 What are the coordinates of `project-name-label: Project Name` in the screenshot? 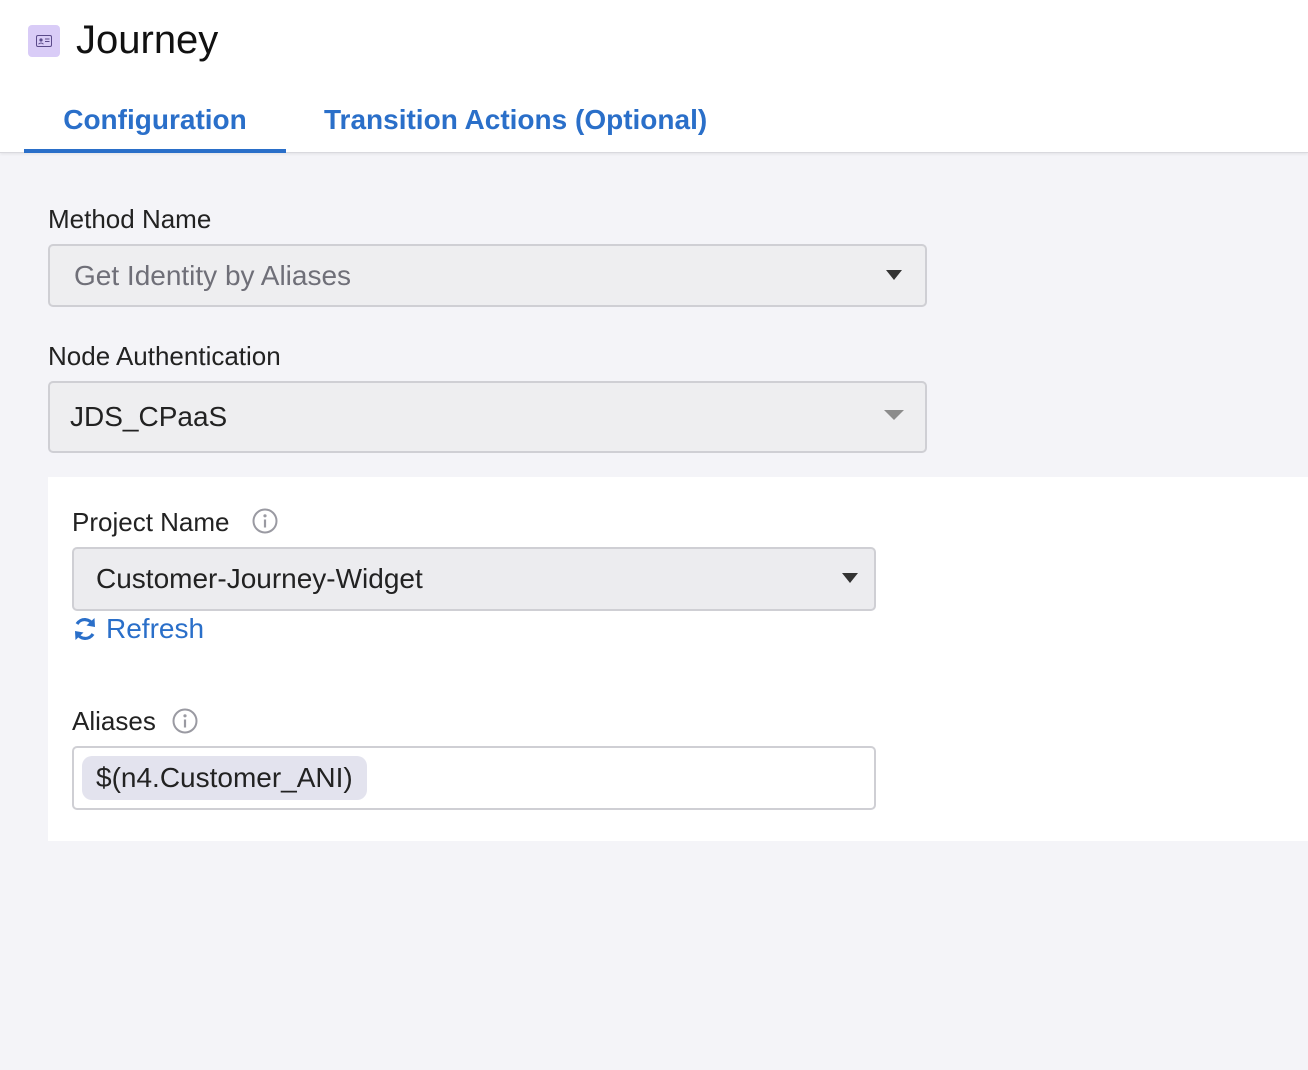 It's located at (151, 522).